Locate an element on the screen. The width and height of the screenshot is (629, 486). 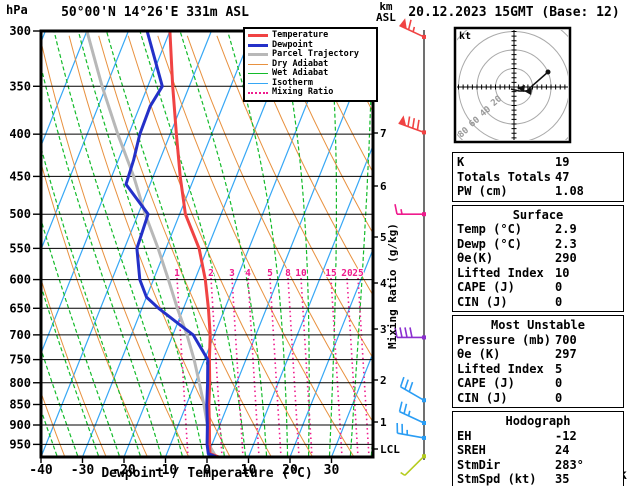
svg-text: 20 is located at coordinates (347, 273).